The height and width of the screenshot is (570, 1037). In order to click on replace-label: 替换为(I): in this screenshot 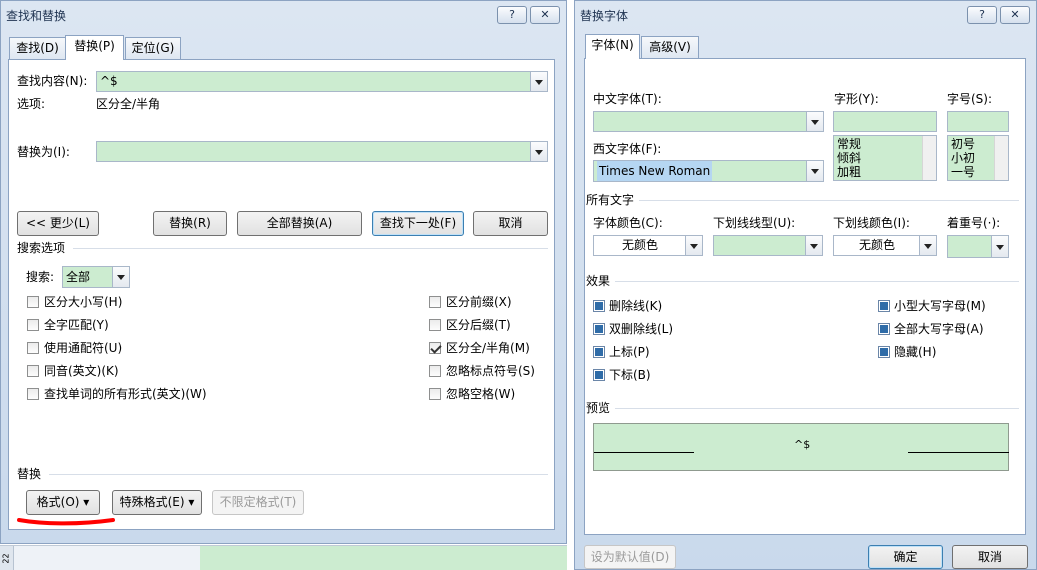, I will do `click(43, 152)`.